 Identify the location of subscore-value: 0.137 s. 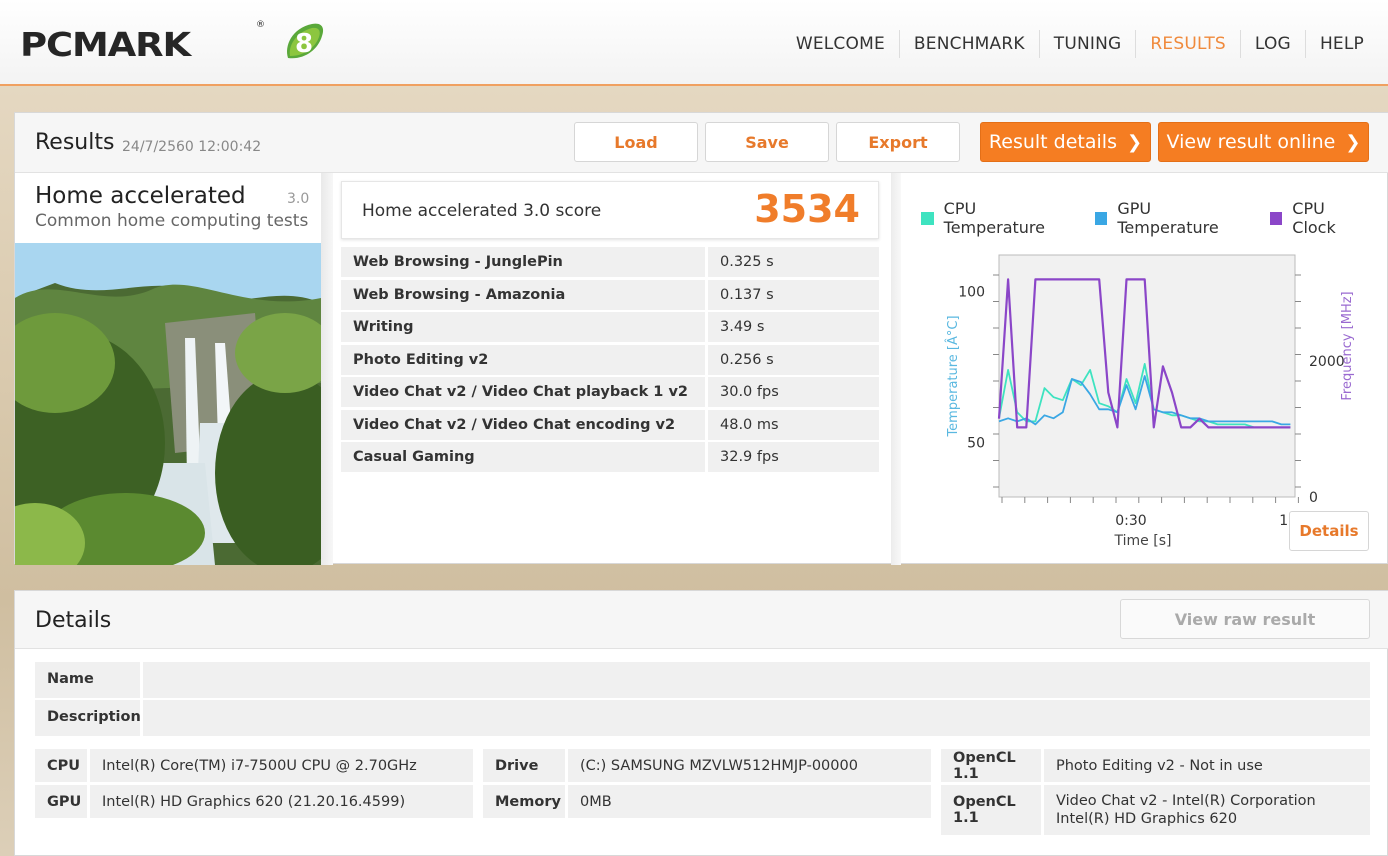
(793, 294).